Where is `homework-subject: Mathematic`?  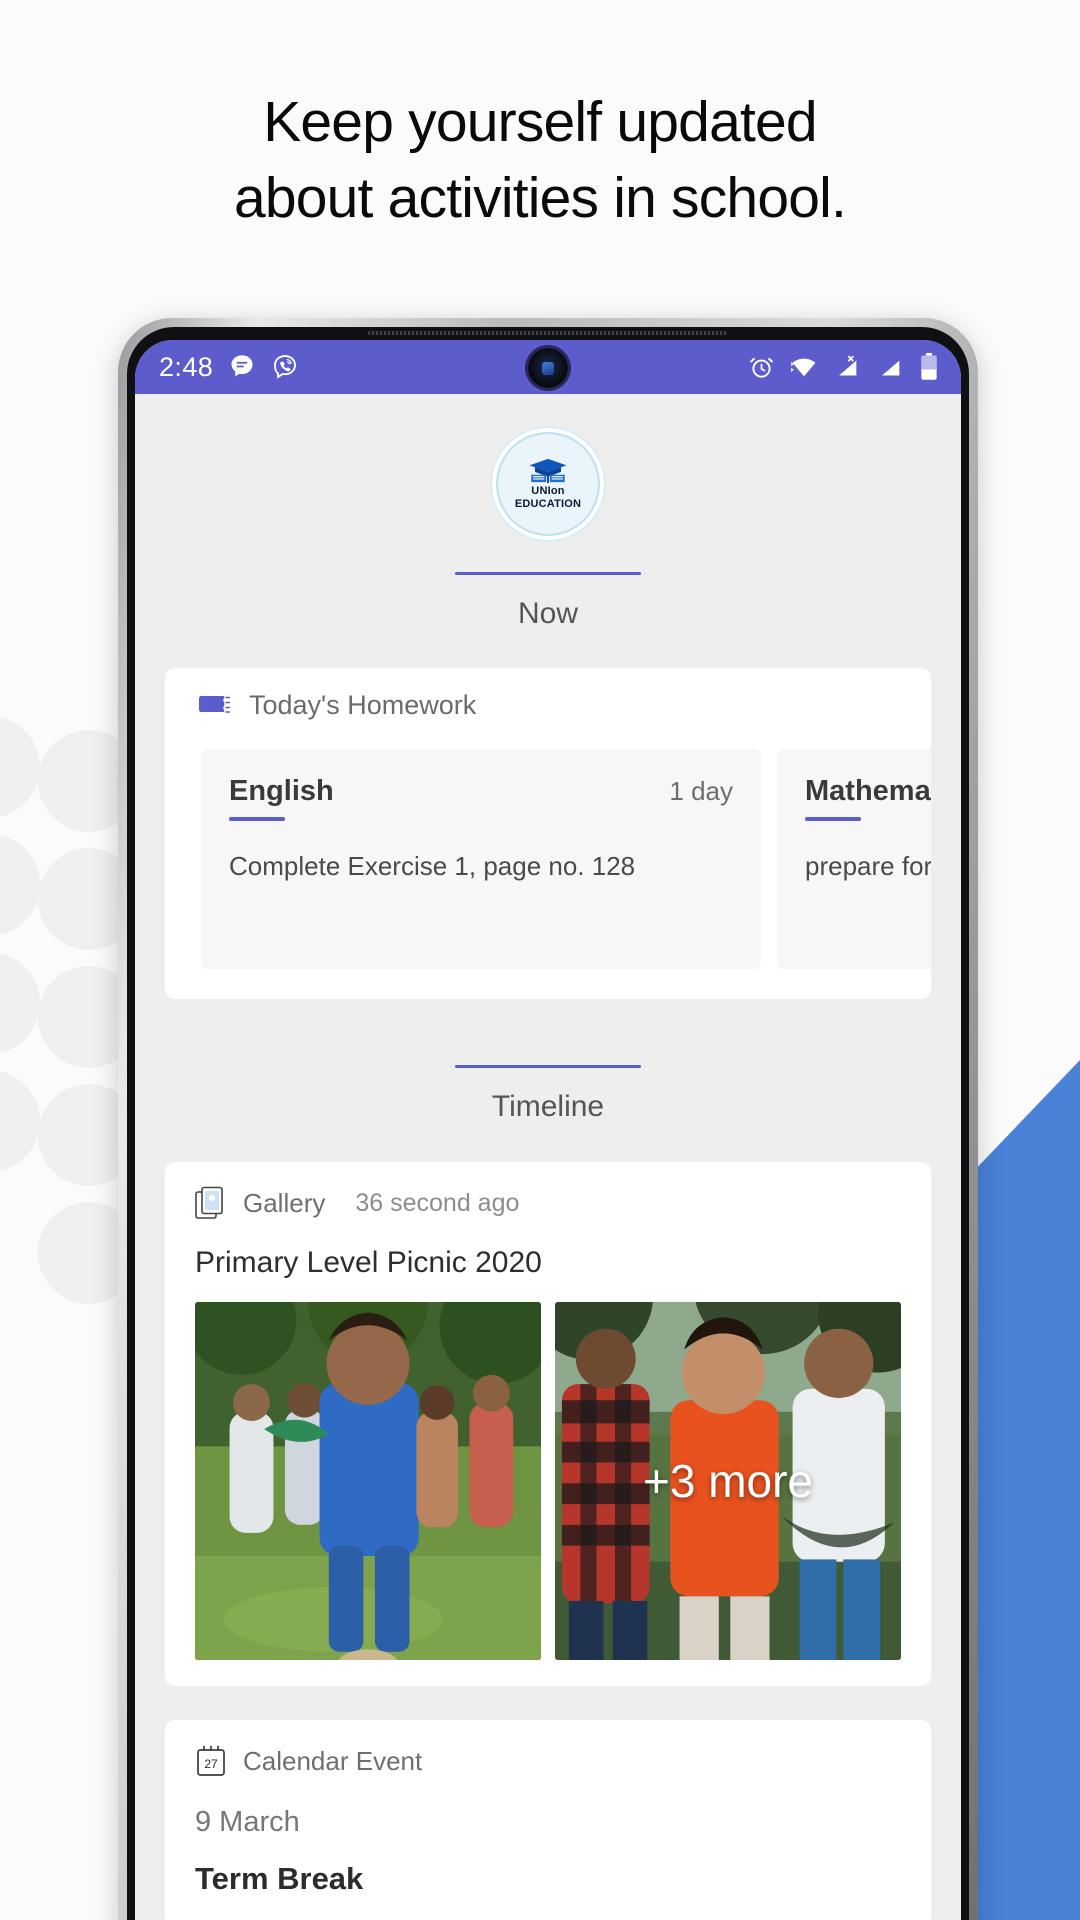
homework-subject: Mathematic is located at coordinates (868, 791).